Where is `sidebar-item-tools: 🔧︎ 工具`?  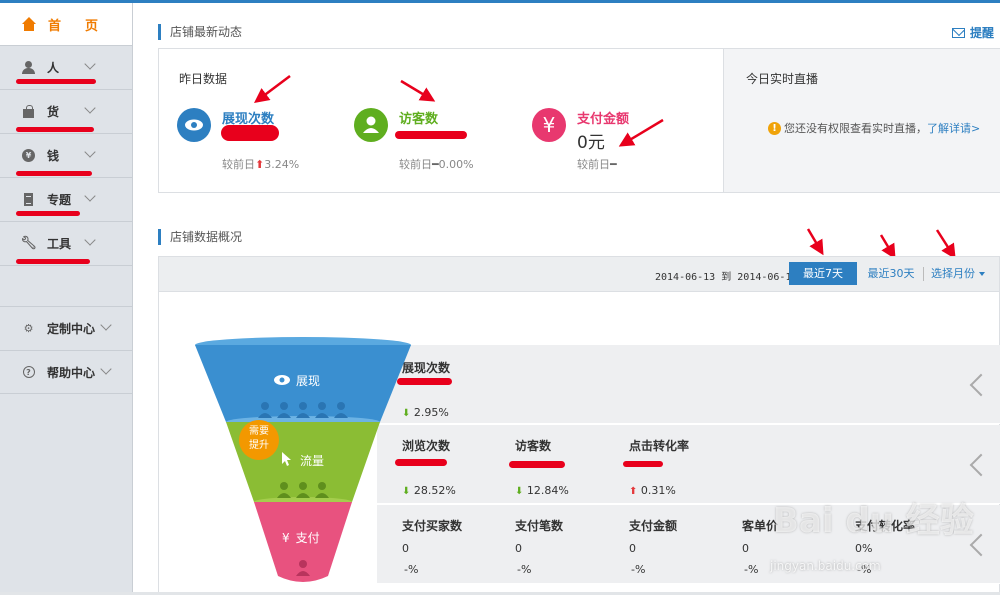
sidebar-item-tools: 🔧︎ 工具 is located at coordinates (66, 243).